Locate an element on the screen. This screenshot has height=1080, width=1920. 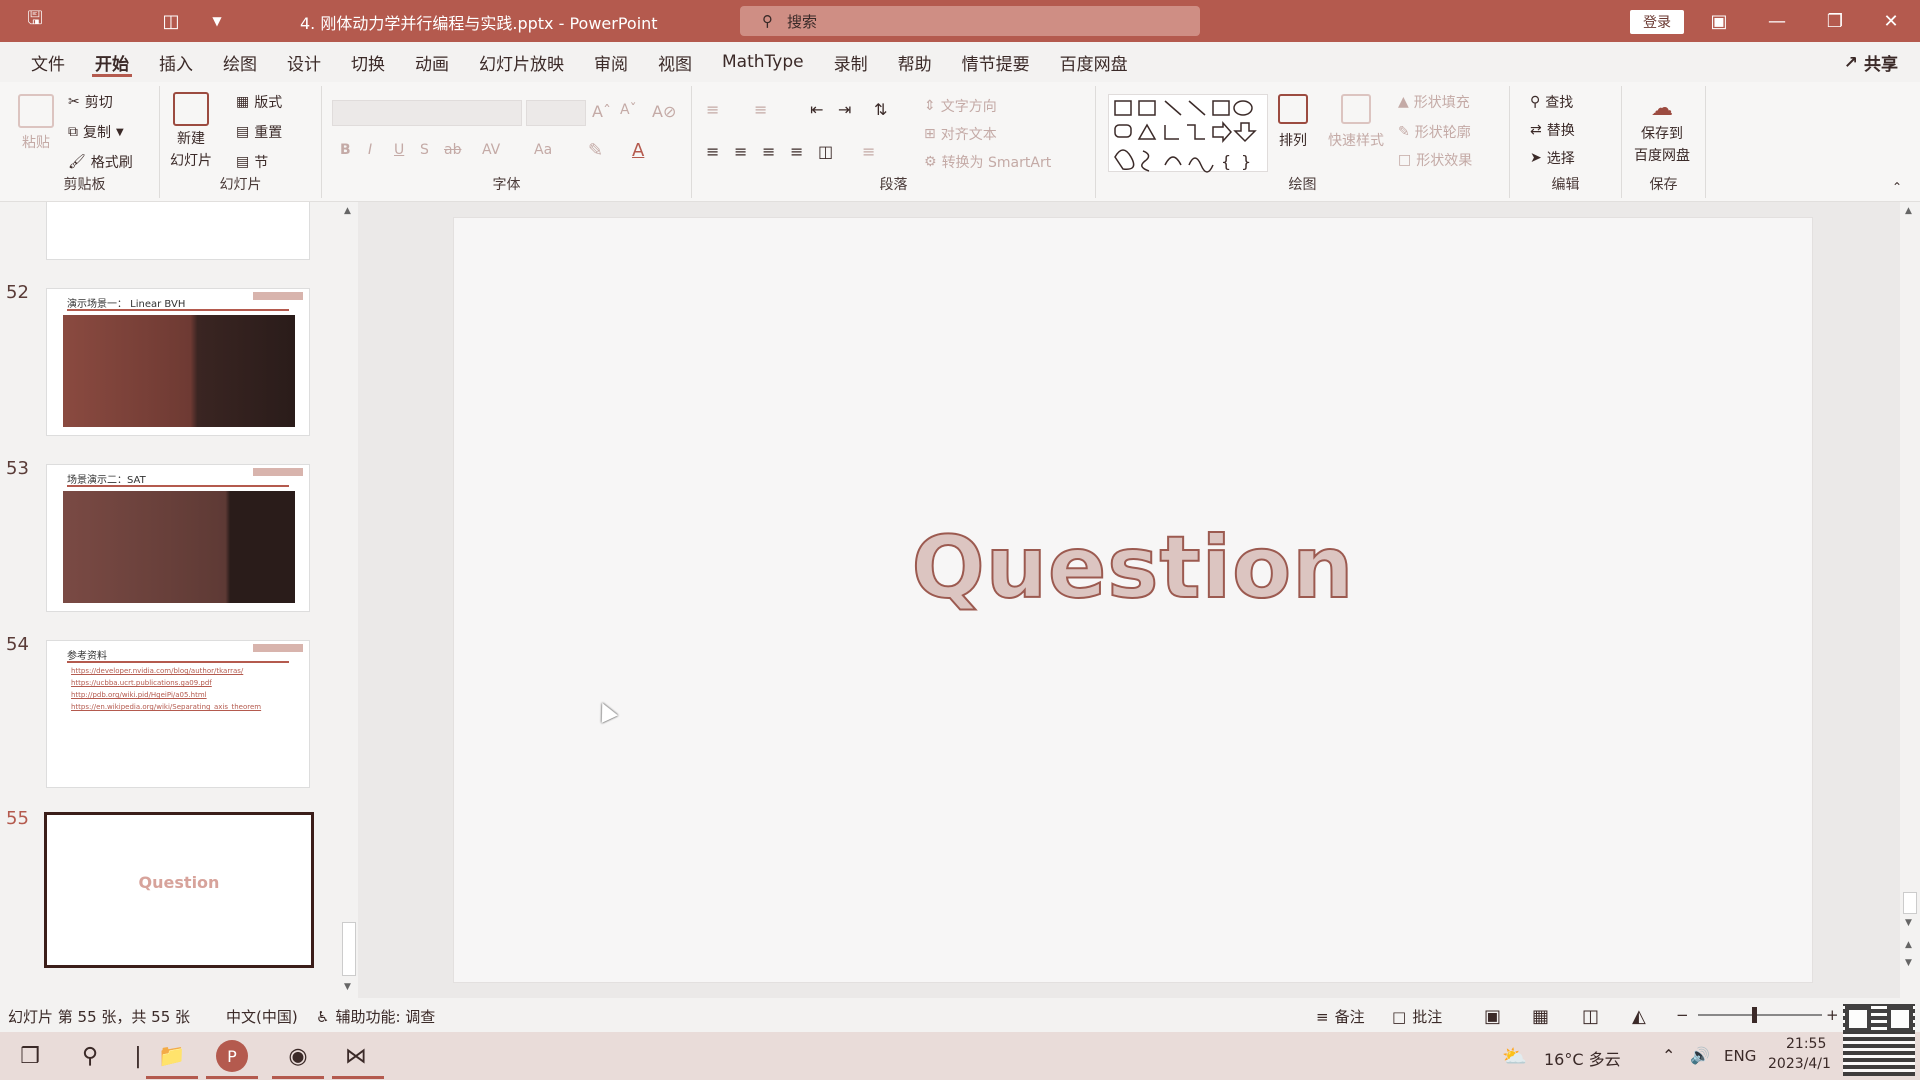
font-shrink-icon: Aˇ is located at coordinates (628, 110).